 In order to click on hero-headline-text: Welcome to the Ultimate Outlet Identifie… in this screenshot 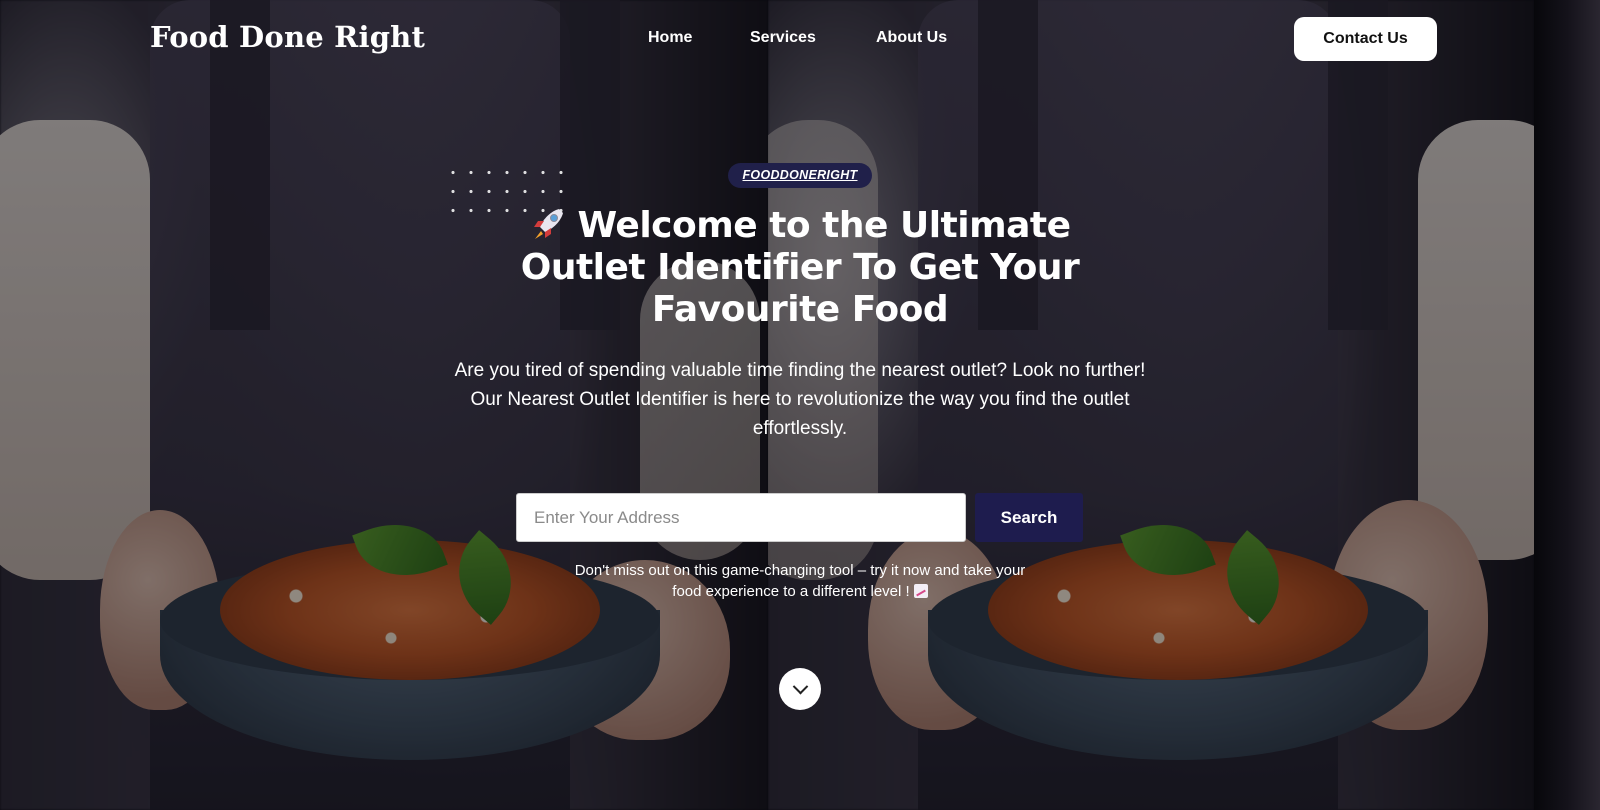, I will do `click(800, 267)`.